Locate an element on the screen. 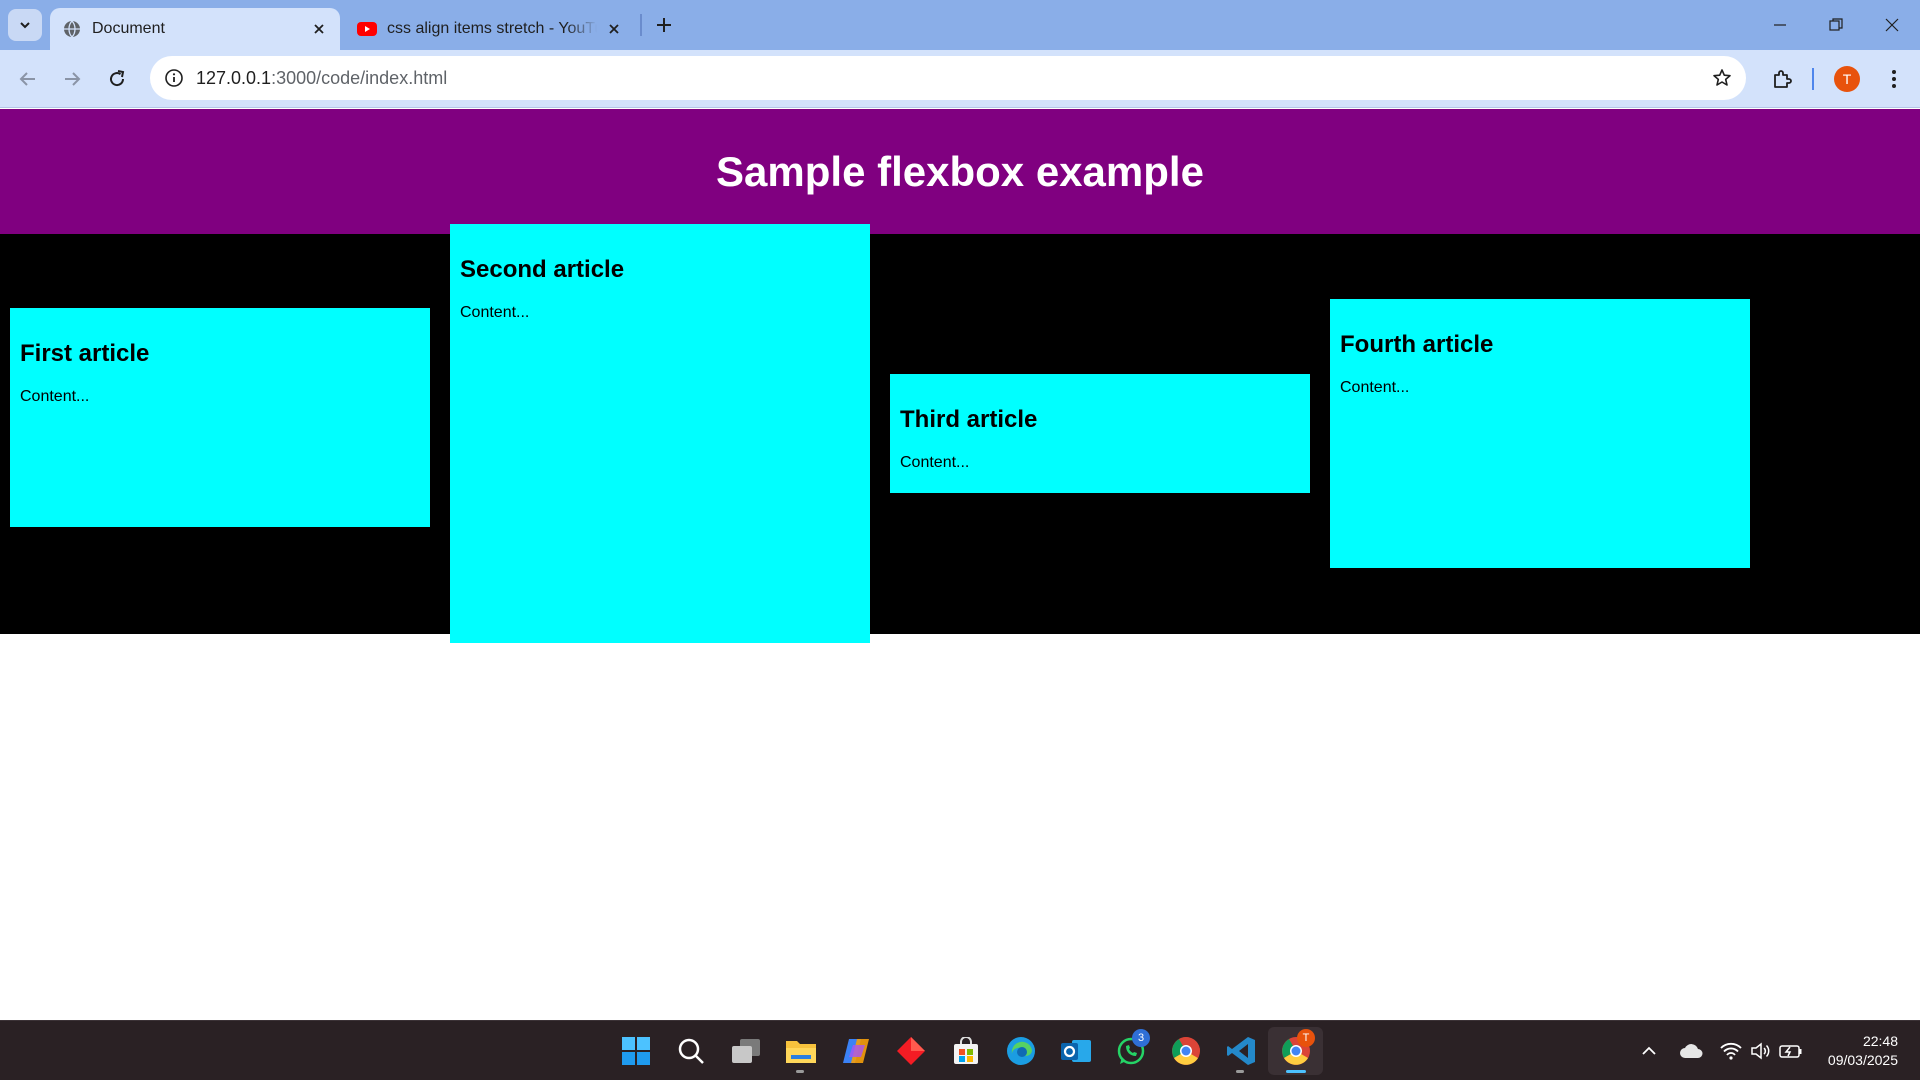  tab-document: Document is located at coordinates (195, 29).